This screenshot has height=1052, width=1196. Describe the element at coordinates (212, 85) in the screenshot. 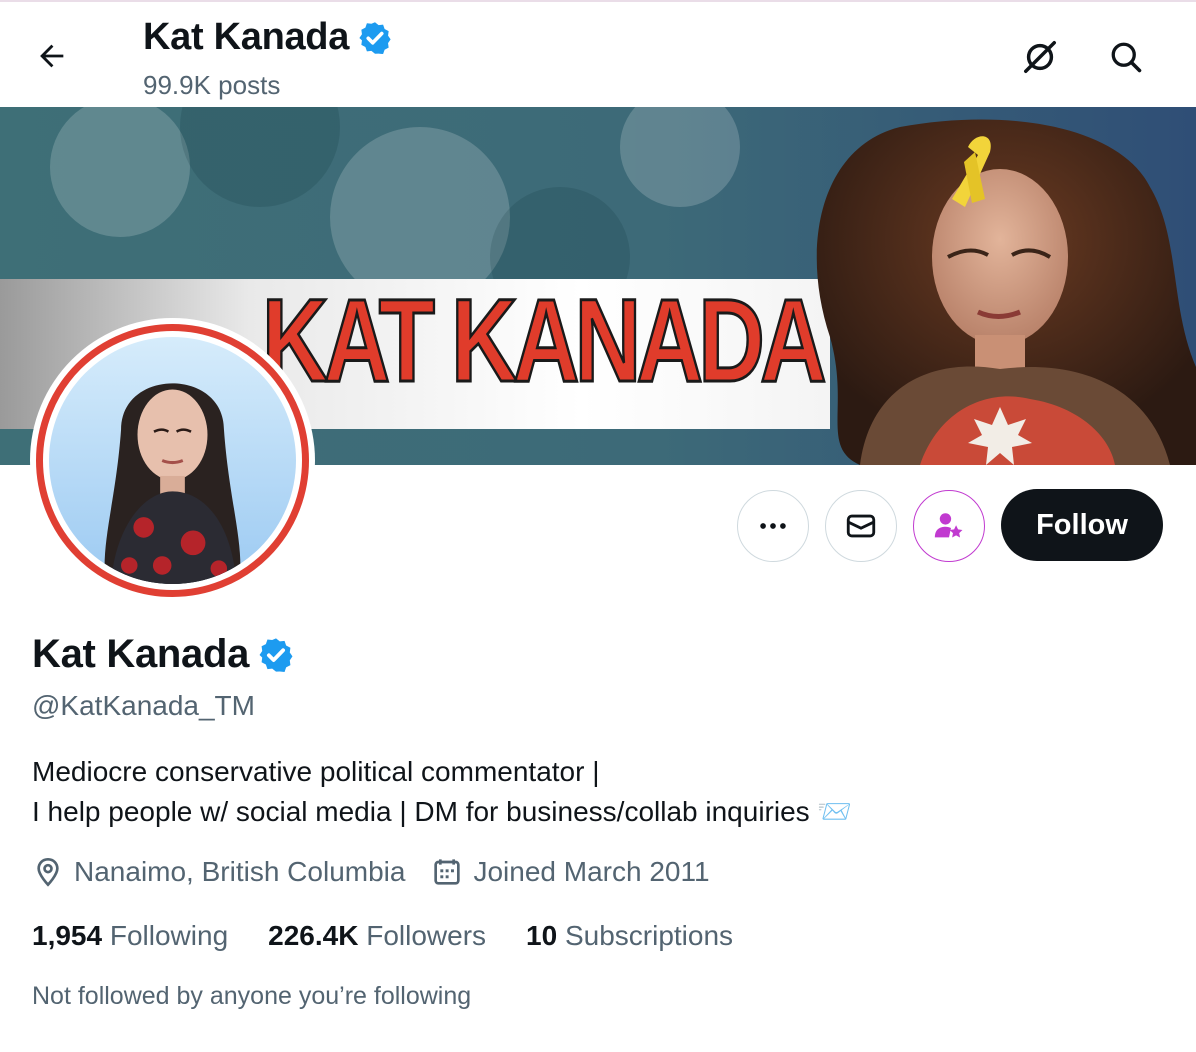

I see `header-post-count: 99.9K posts` at that location.